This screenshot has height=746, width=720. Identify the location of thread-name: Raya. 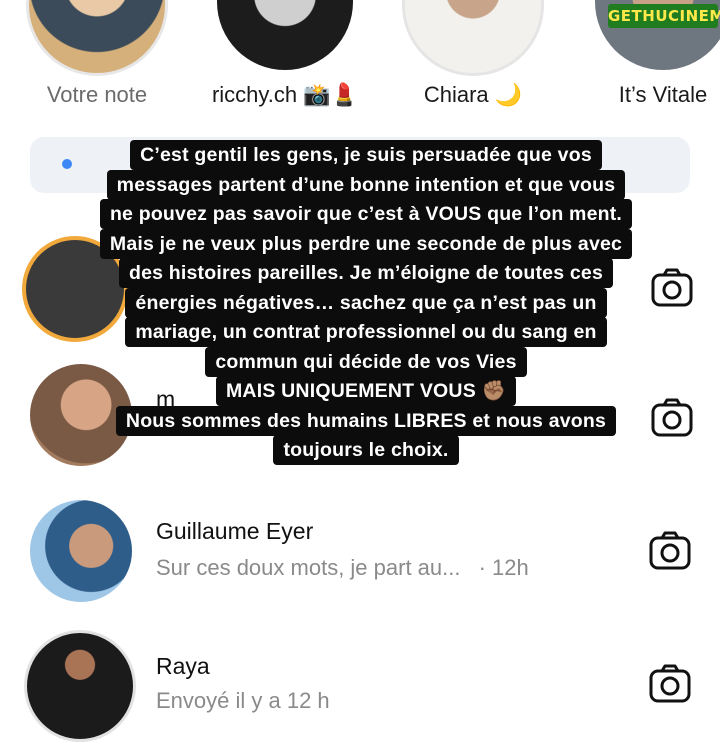
(183, 666).